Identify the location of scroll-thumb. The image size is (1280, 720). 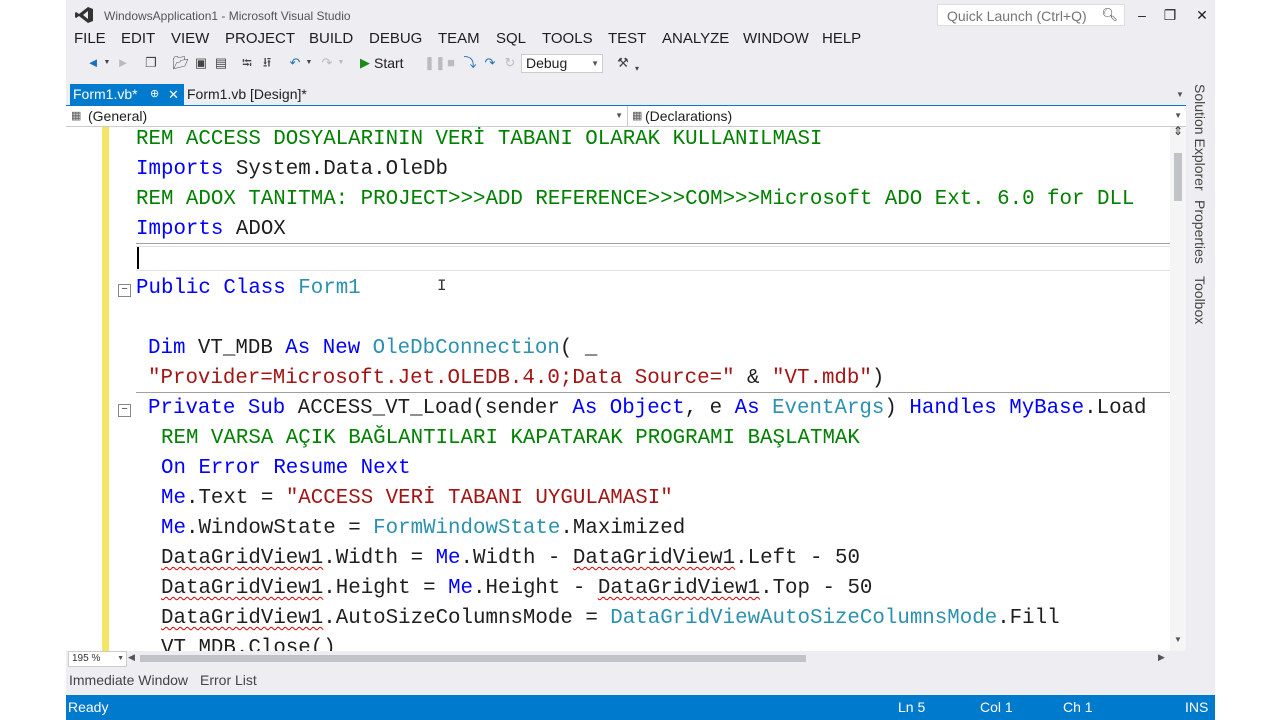
(1178, 177).